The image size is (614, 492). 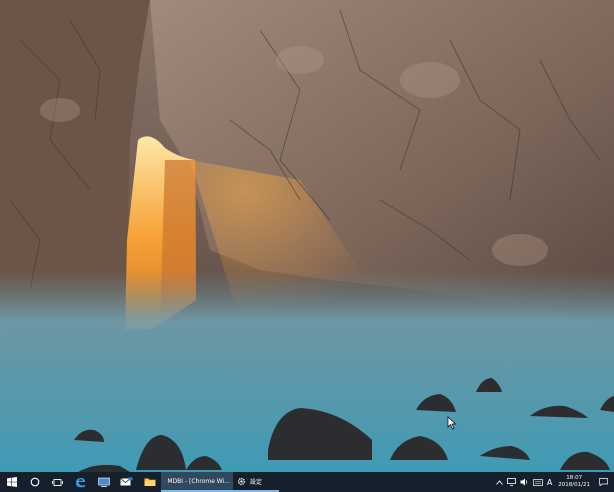 I want to click on tv-app-button, so click(x=103, y=482).